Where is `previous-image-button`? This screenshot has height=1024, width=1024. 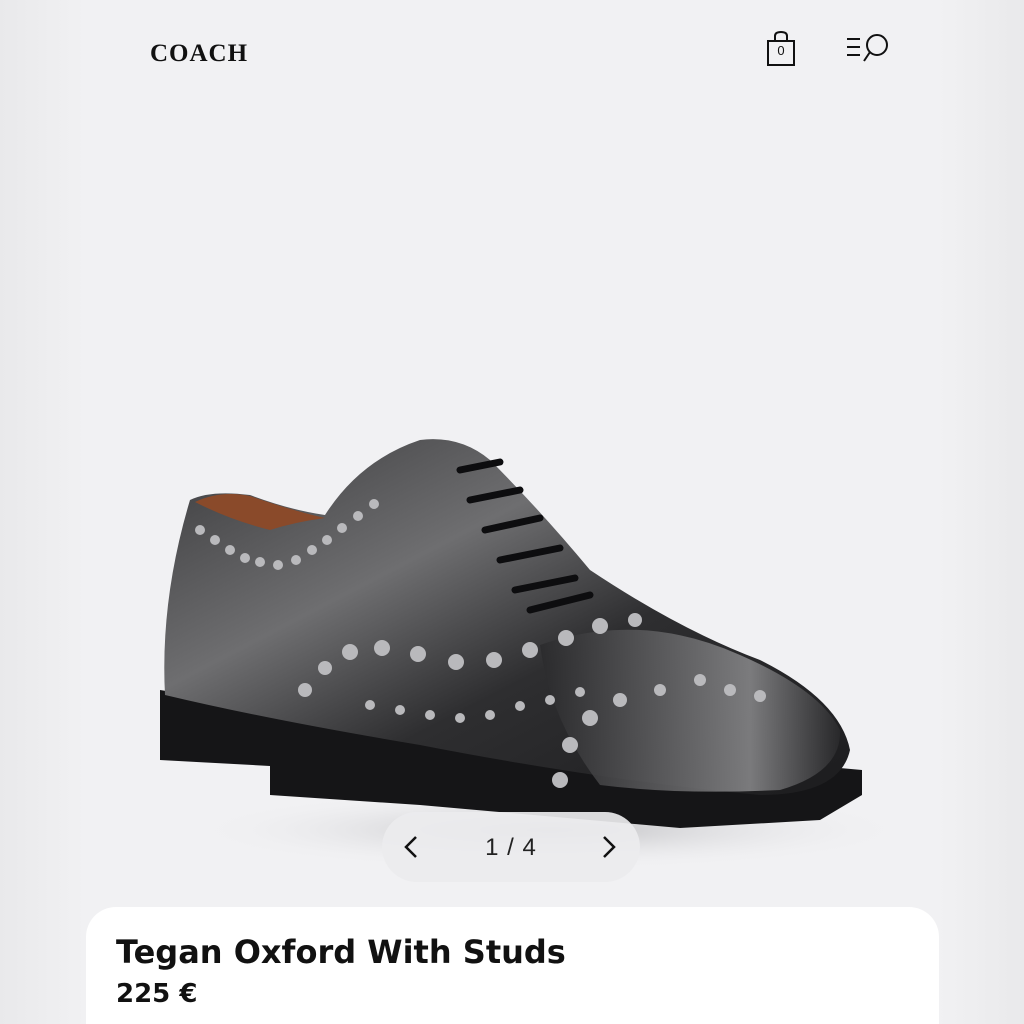 previous-image-button is located at coordinates (412, 847).